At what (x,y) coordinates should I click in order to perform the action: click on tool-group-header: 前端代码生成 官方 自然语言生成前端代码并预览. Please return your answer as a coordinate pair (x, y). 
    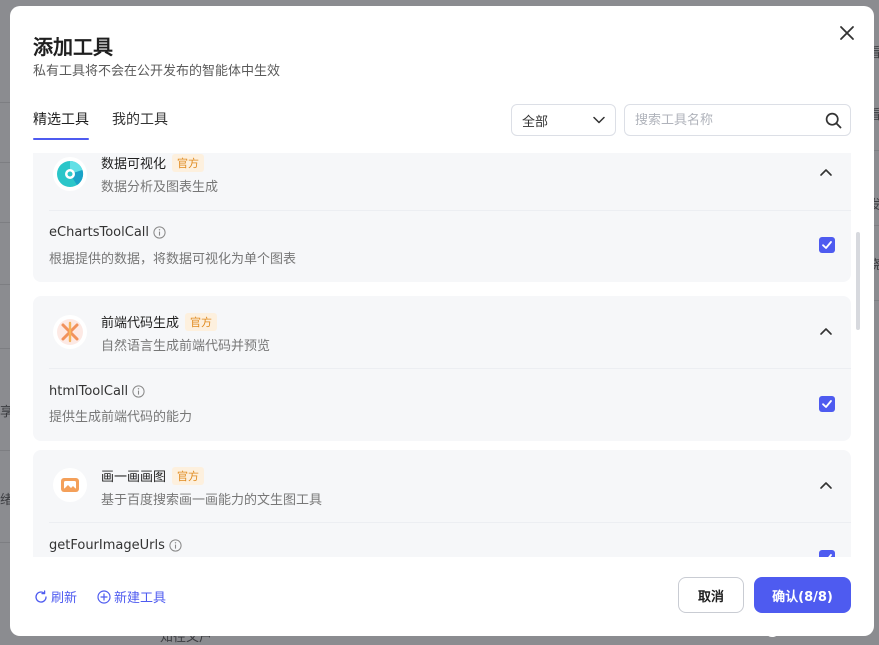
    Looking at the image, I should click on (442, 325).